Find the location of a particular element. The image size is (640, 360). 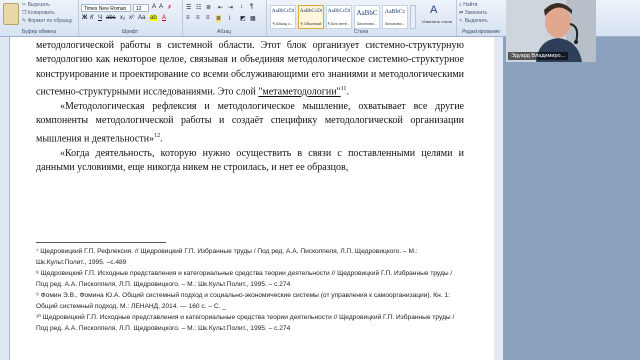

font-color-button: A is located at coordinates (164, 18).